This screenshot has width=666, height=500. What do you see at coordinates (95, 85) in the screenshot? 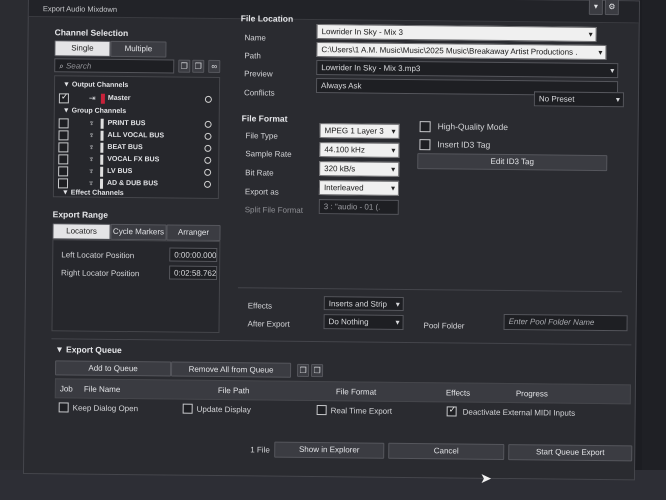
I see `tree-group-output: ▼ Output Channels` at bounding box center [95, 85].